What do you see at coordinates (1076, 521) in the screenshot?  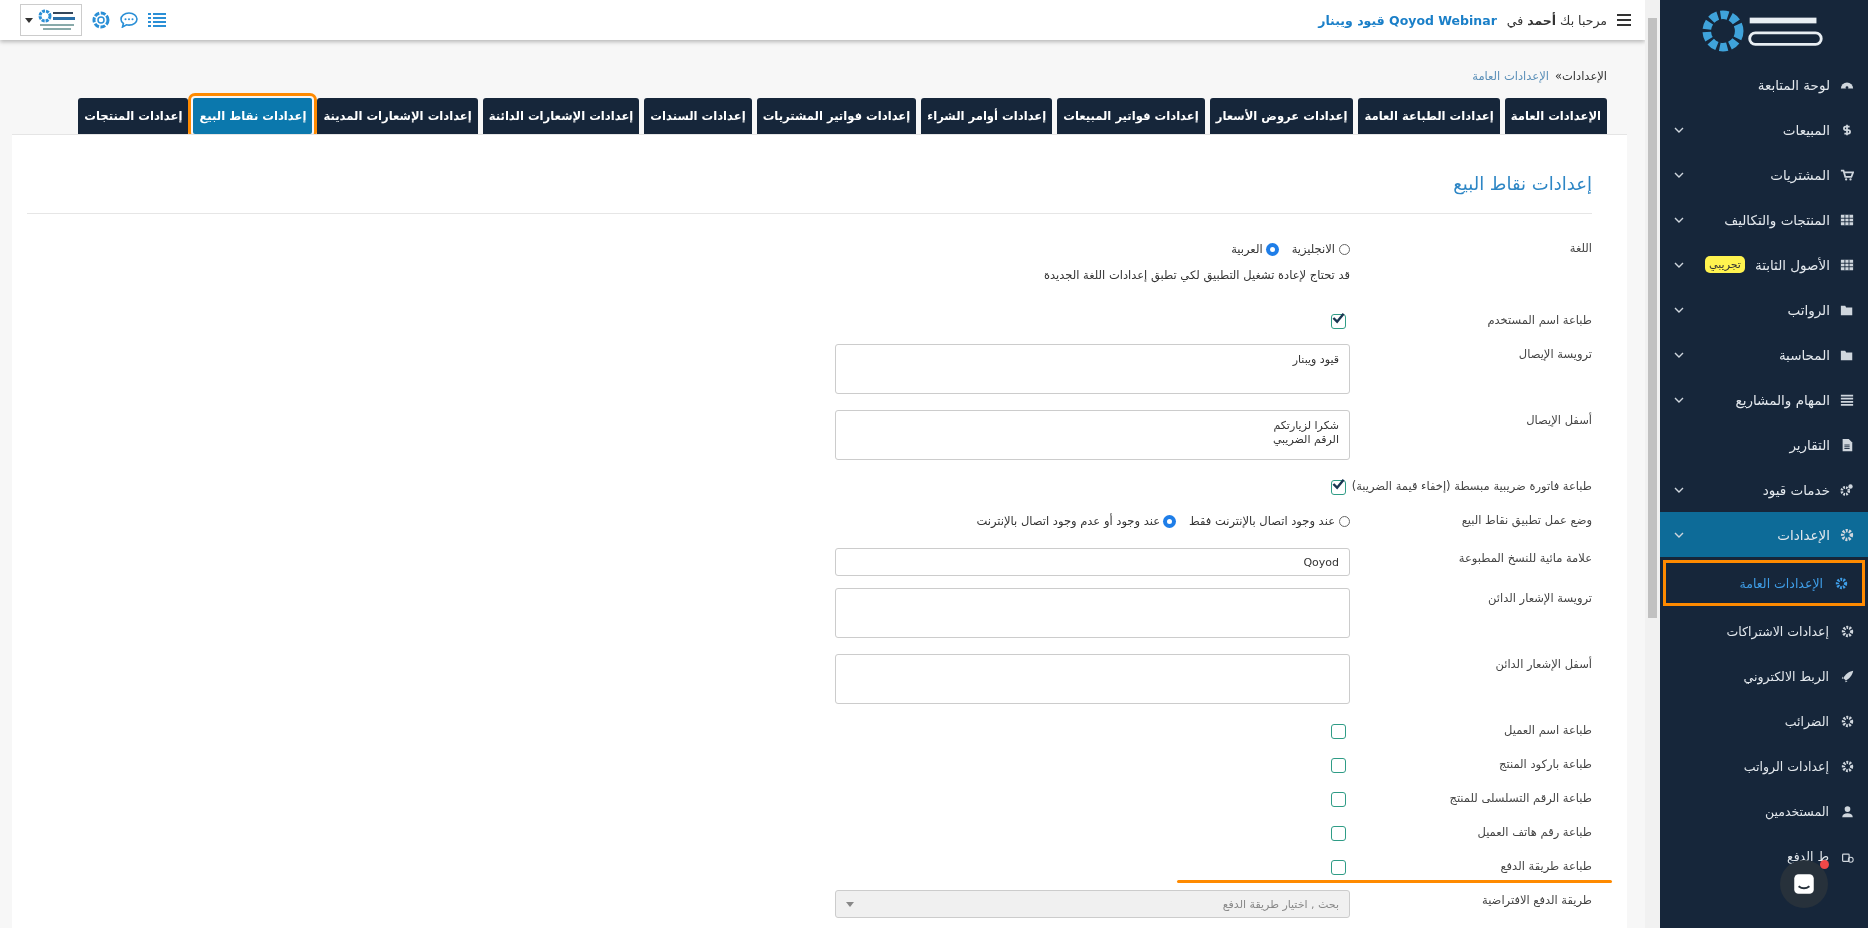 I see `radio-option: عند وجود أو عدم وجود اتصال بالإنترنت` at bounding box center [1076, 521].